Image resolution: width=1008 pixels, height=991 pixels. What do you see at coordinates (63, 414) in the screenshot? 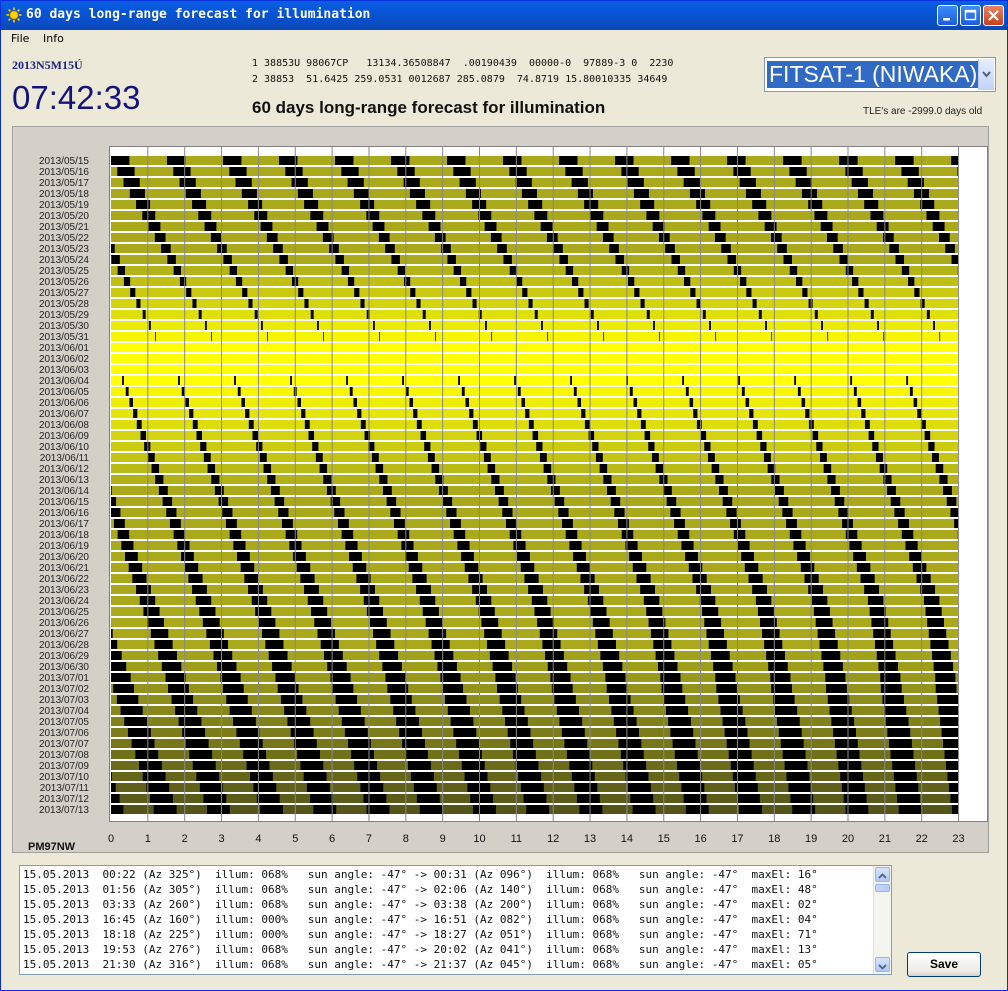
I see `date-label: 2013/06/07` at bounding box center [63, 414].